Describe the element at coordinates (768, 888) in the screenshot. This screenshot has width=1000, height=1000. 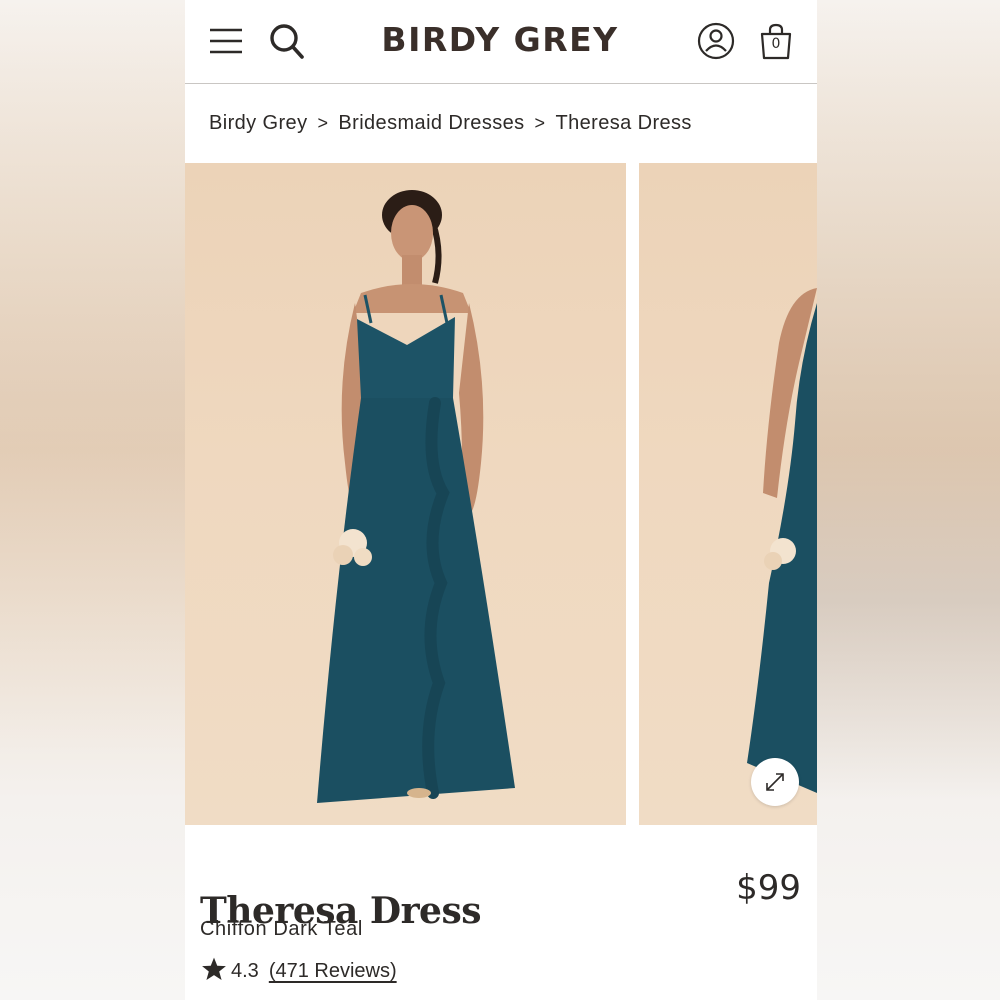
I see `product-price: $99` at that location.